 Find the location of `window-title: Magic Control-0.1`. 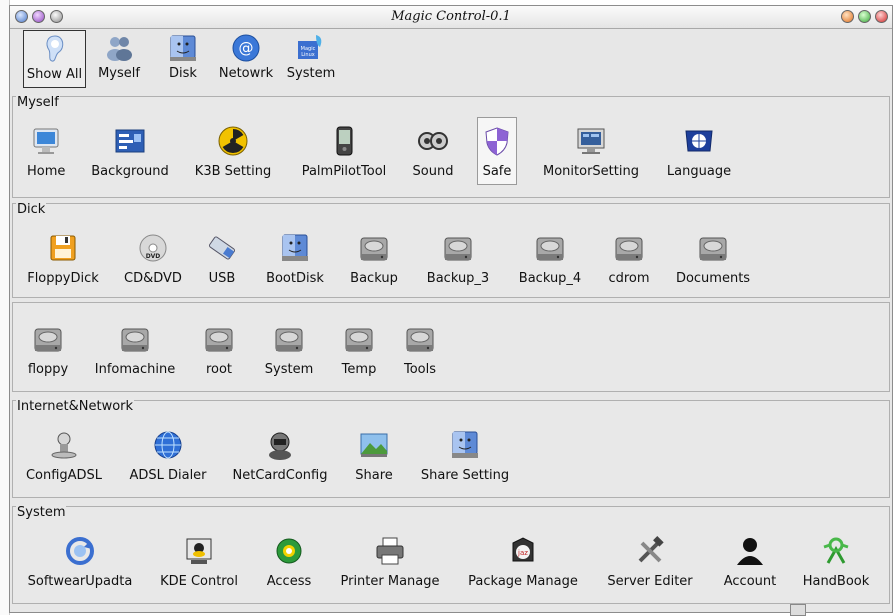

window-title: Magic Control-0.1 is located at coordinates (451, 16).